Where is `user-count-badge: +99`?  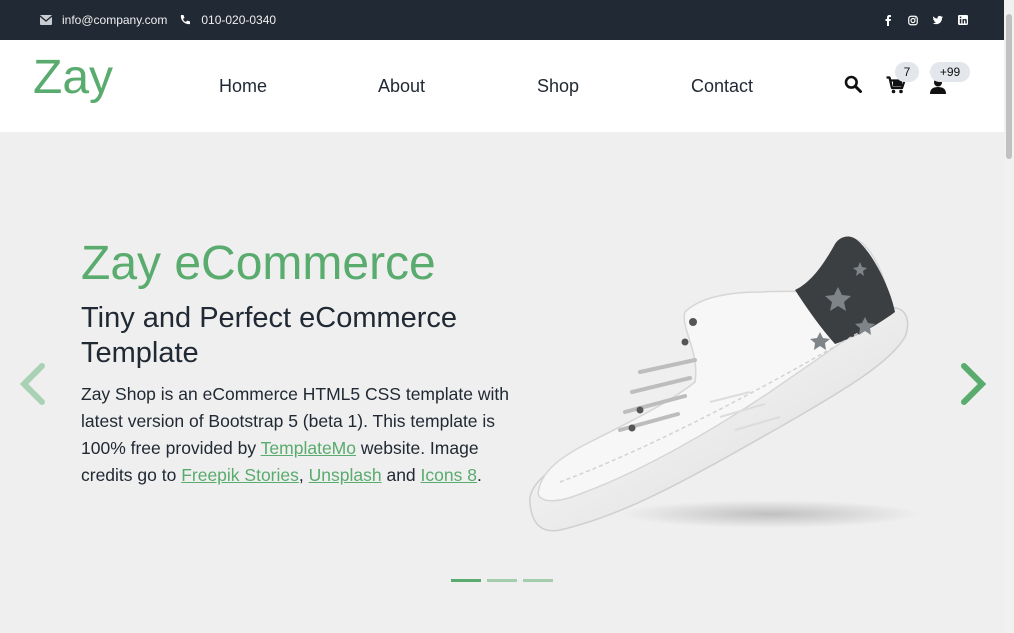
user-count-badge: +99 is located at coordinates (950, 72).